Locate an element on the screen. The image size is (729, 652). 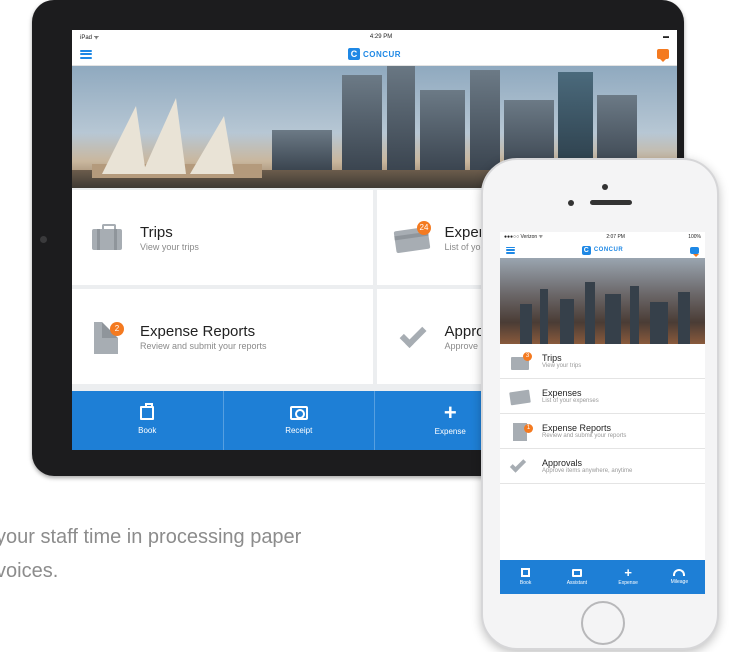
tile-trips: Trips View your trips is located at coordinates (222, 237).